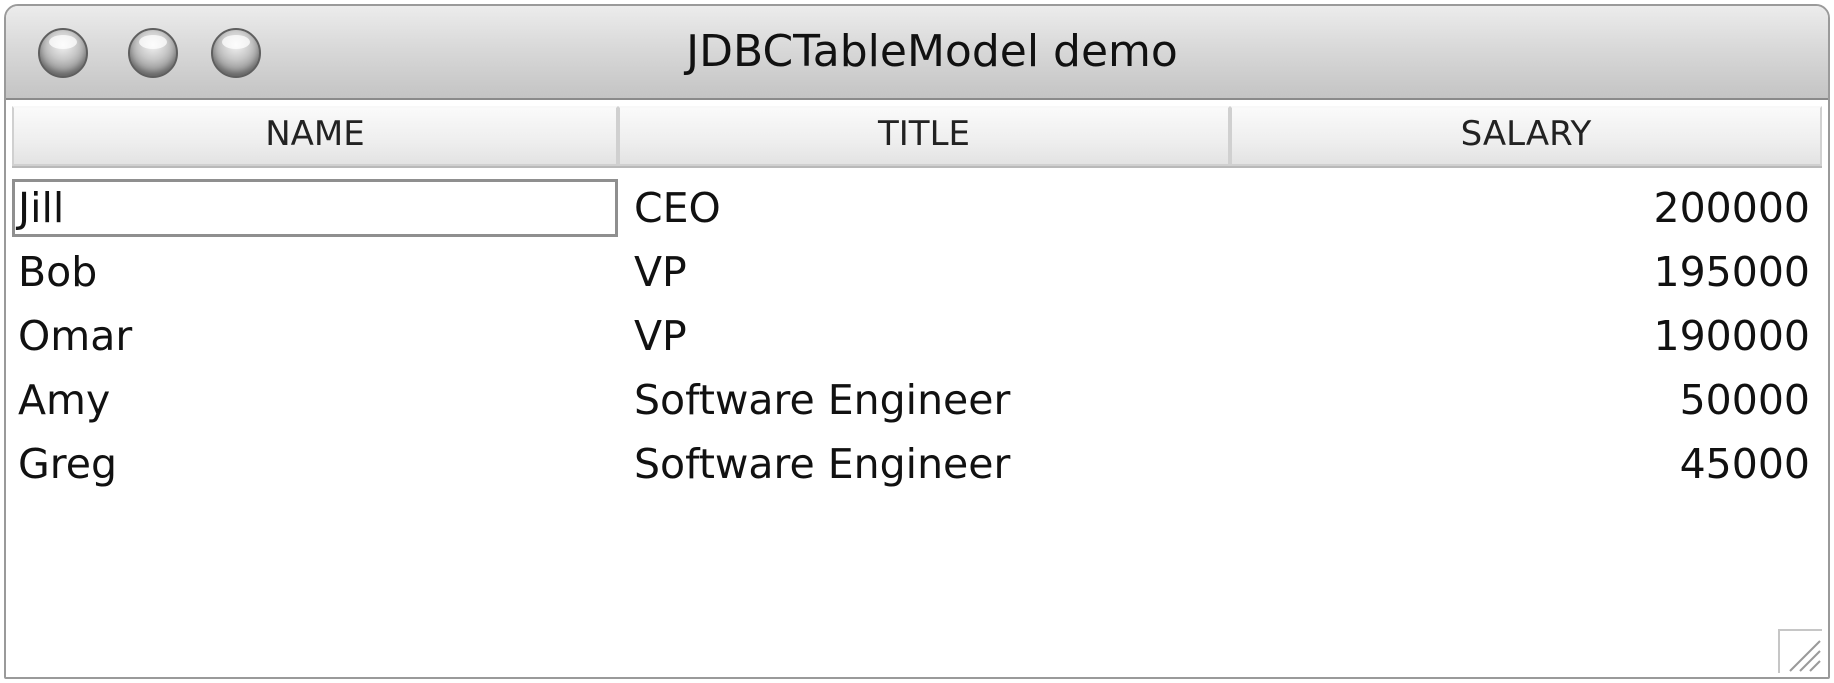 This screenshot has width=1834, height=683. I want to click on name-cell: Bob, so click(315, 272).